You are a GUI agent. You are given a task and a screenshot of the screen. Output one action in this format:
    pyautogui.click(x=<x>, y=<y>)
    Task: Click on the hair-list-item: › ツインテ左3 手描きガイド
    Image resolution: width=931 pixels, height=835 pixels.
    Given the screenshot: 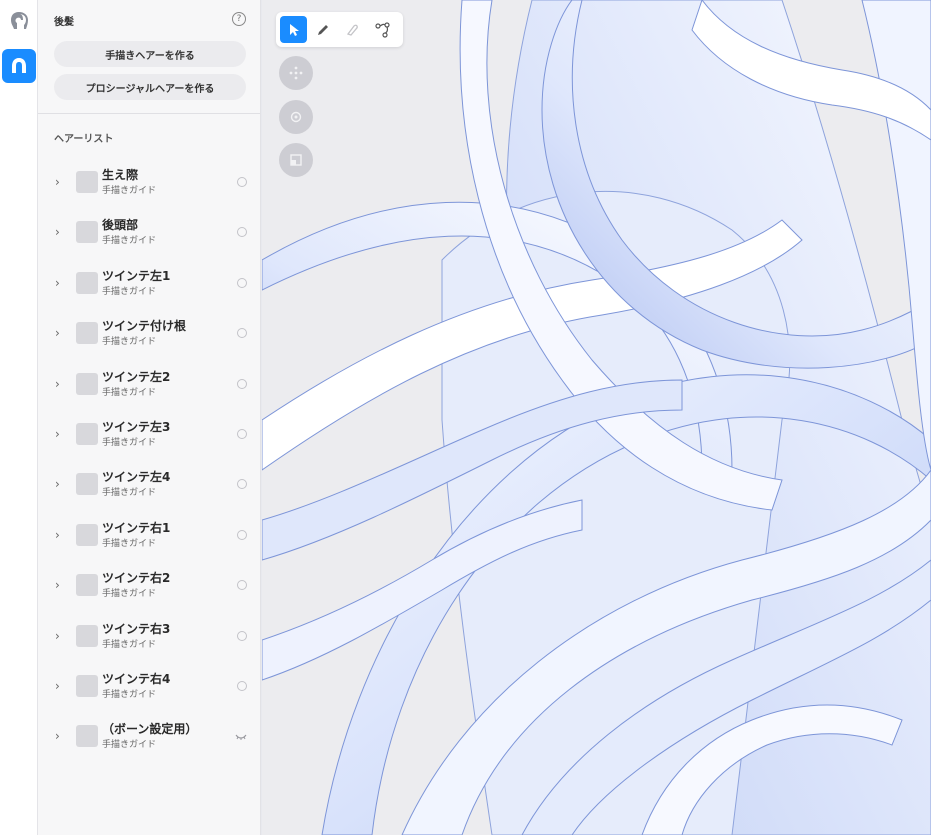 What is the action you would take?
    pyautogui.click(x=149, y=434)
    